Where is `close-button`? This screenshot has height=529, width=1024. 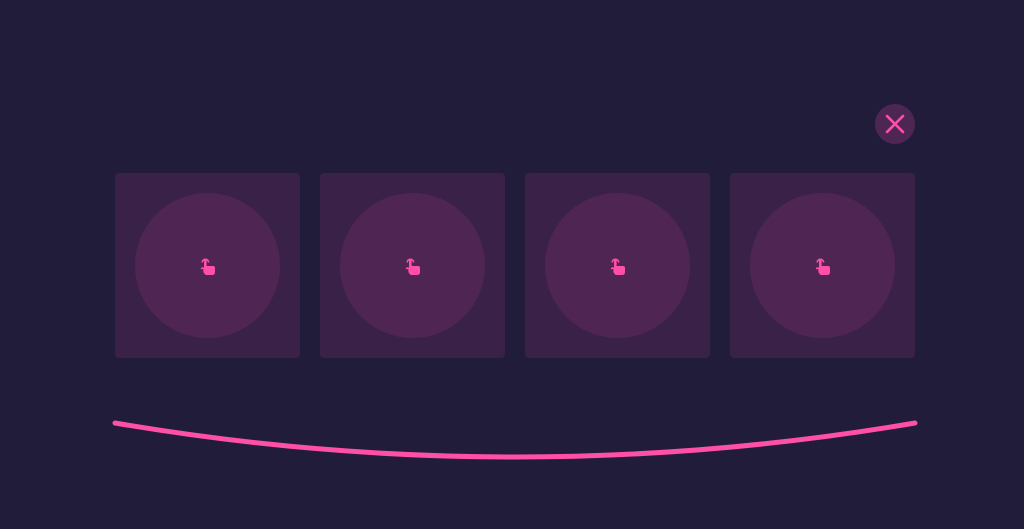
close-button is located at coordinates (895, 124).